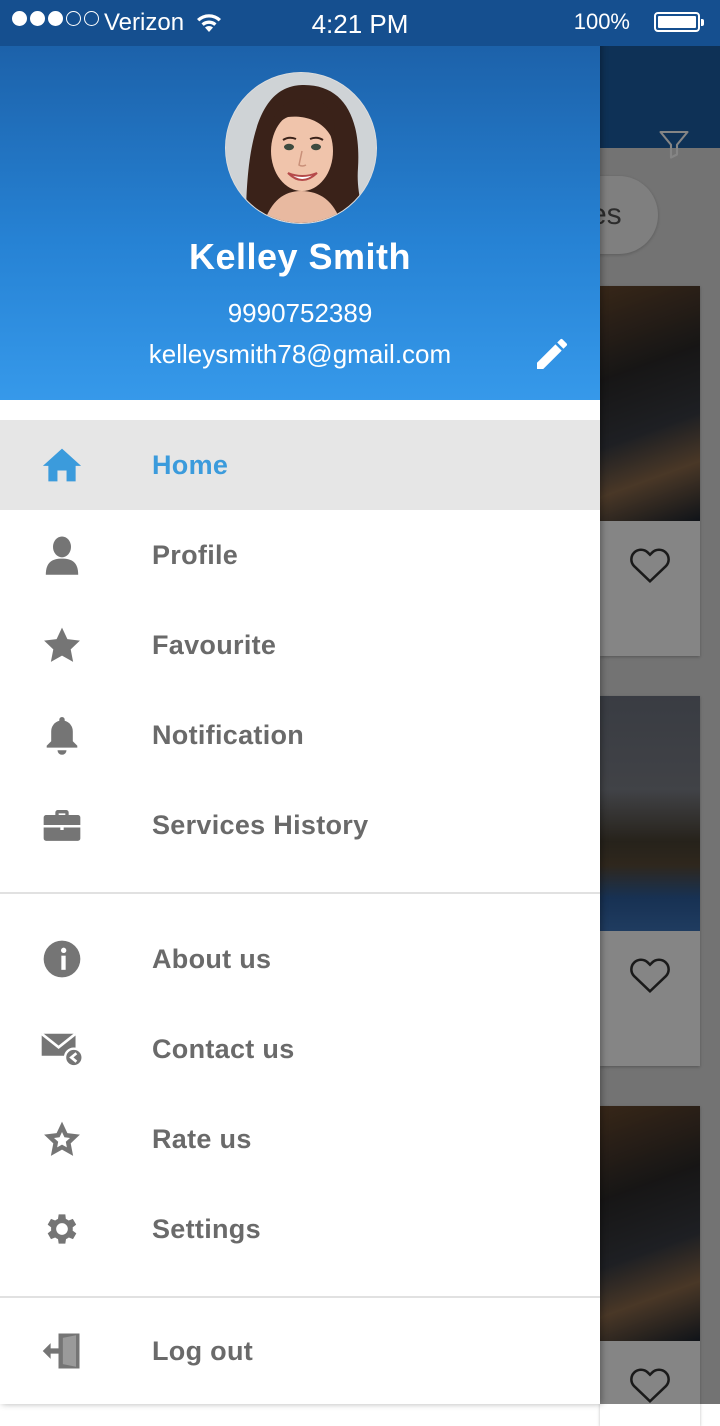 This screenshot has height=1426, width=720. Describe the element at coordinates (206, 1228) in the screenshot. I see `menu-item-label: Settings` at that location.